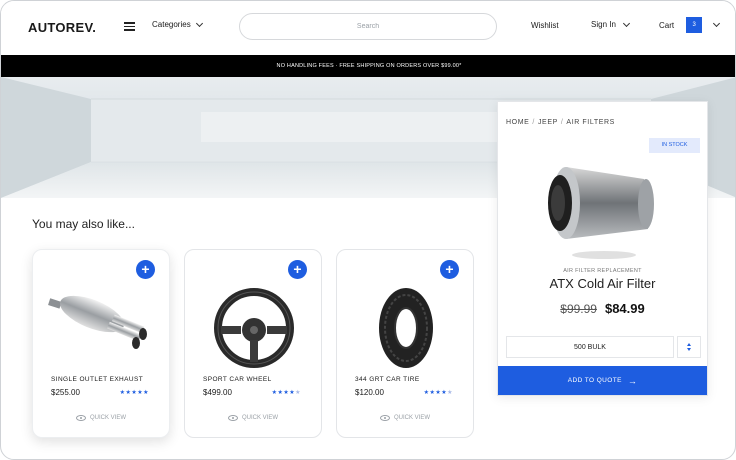 The height and width of the screenshot is (460, 736). Describe the element at coordinates (694, 25) in the screenshot. I see `cart-count-badge: 3` at that location.